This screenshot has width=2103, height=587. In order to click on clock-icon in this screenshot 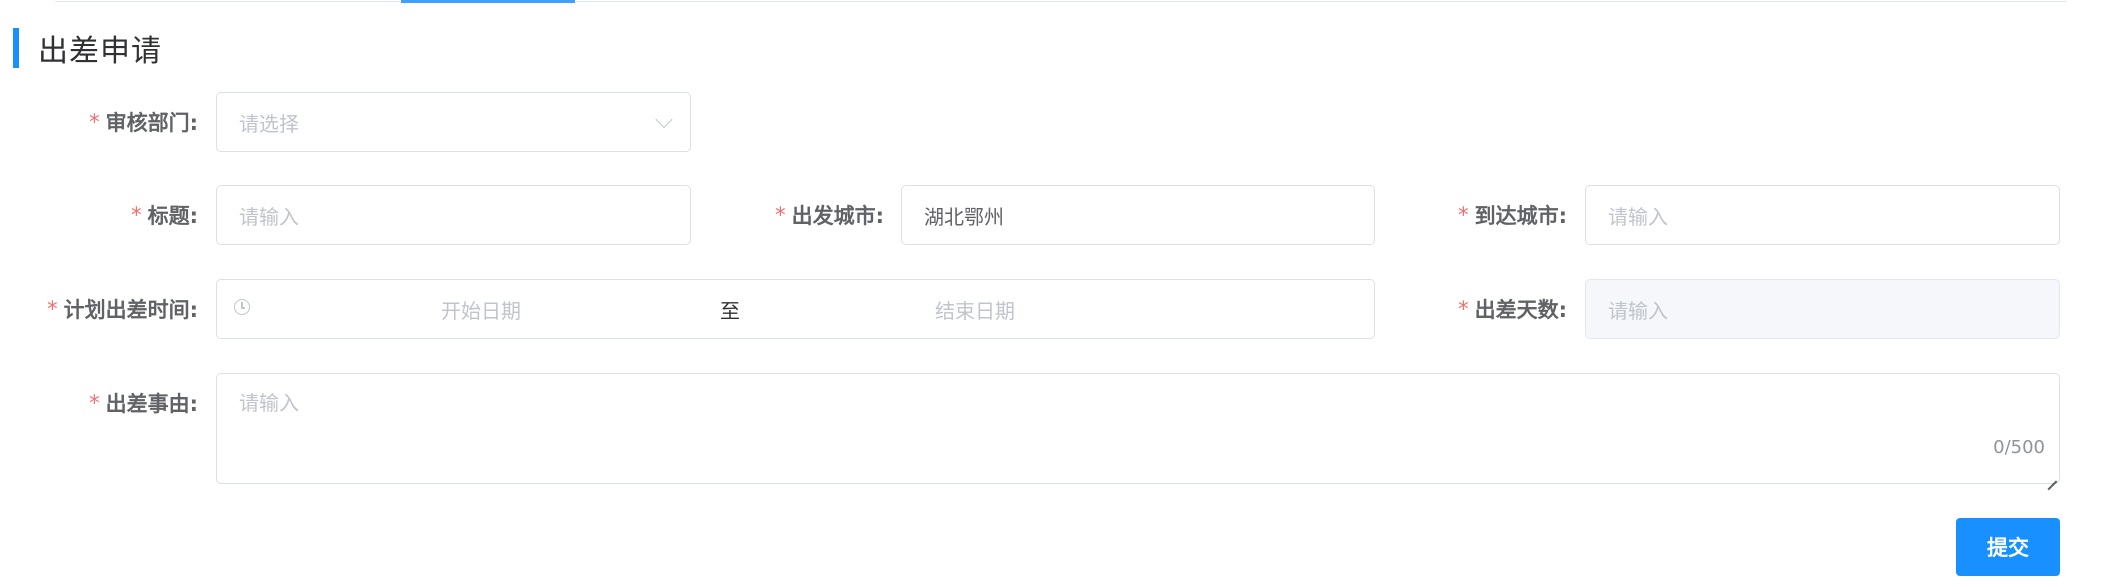, I will do `click(242, 307)`.